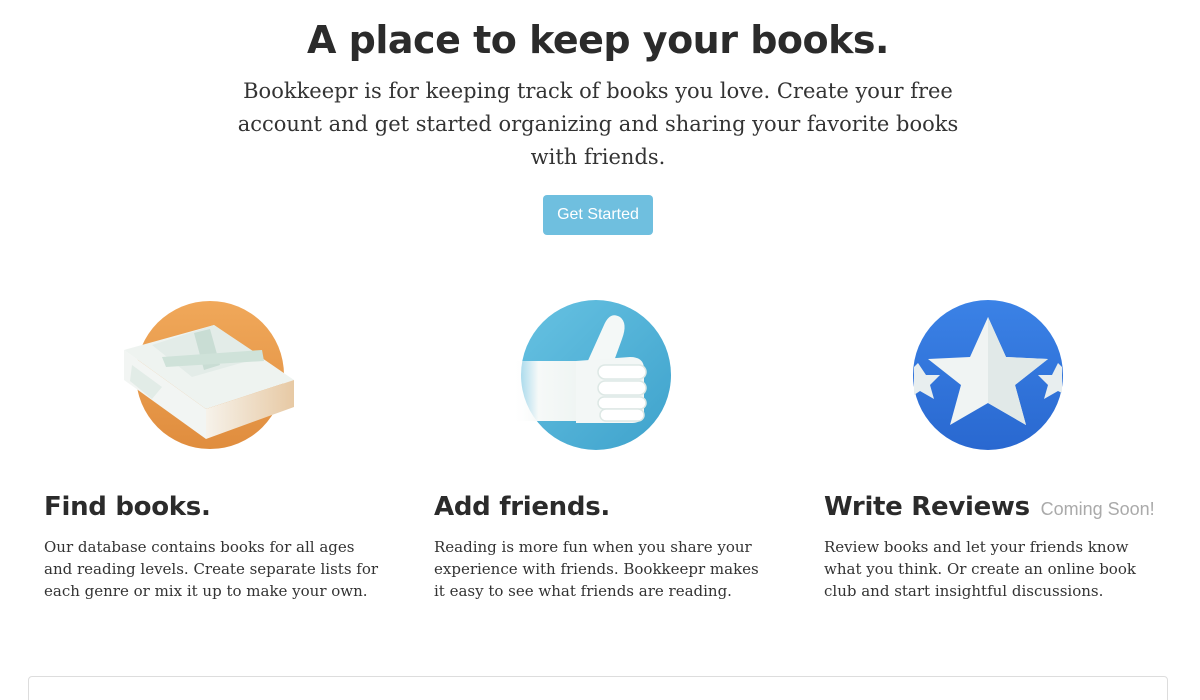 This screenshot has width=1200, height=700. I want to click on feature-title: Add friends., so click(522, 507).